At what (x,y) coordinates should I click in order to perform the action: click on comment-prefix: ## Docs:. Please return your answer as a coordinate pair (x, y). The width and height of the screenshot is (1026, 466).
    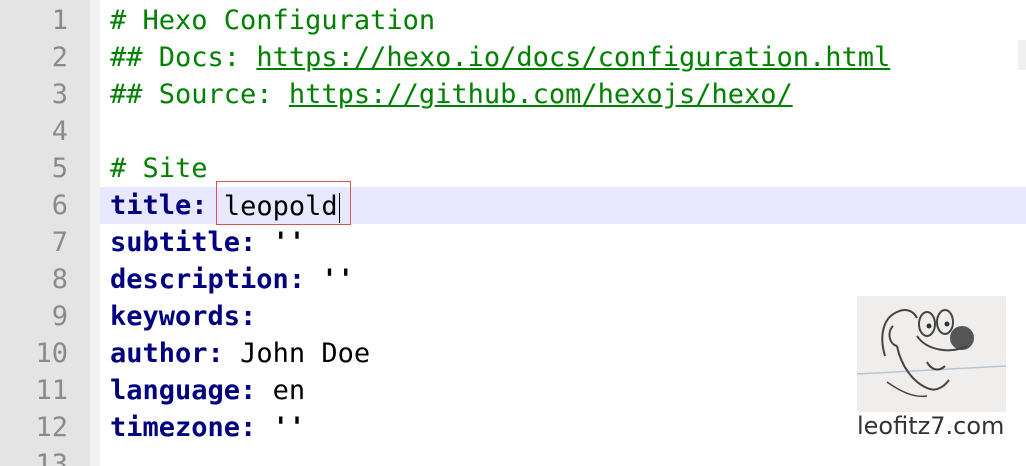
    Looking at the image, I should click on (183, 57).